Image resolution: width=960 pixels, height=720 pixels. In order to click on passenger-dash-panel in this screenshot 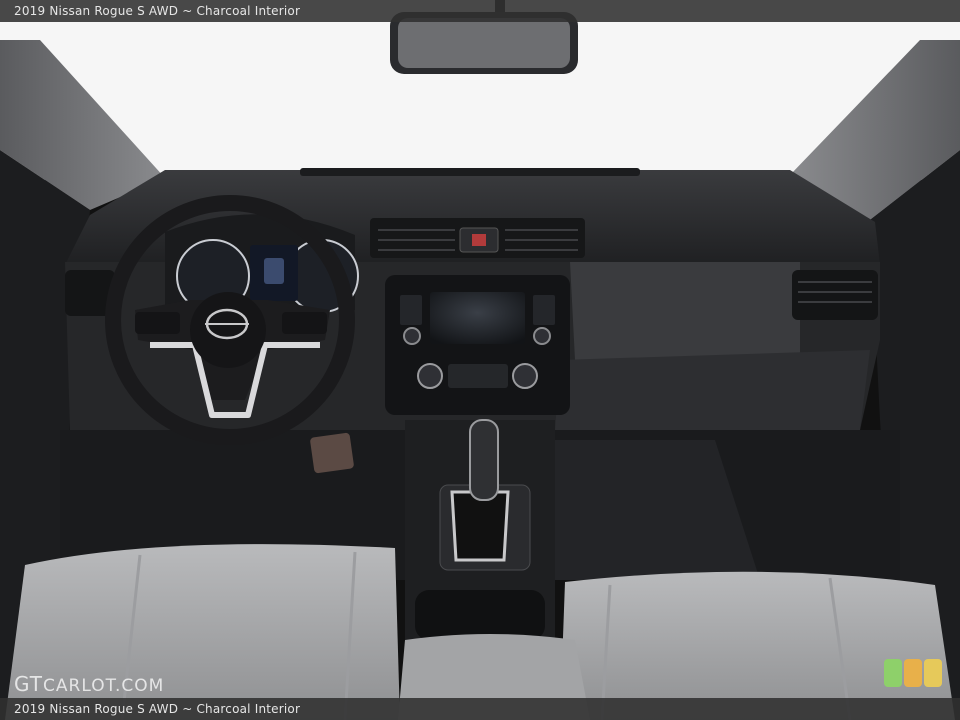, I will do `click(685, 311)`.